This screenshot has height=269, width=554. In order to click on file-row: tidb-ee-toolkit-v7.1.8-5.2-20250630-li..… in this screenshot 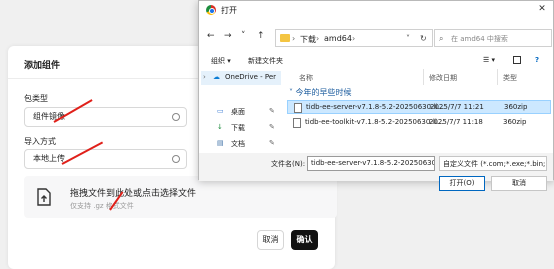, I will do `click(419, 123)`.